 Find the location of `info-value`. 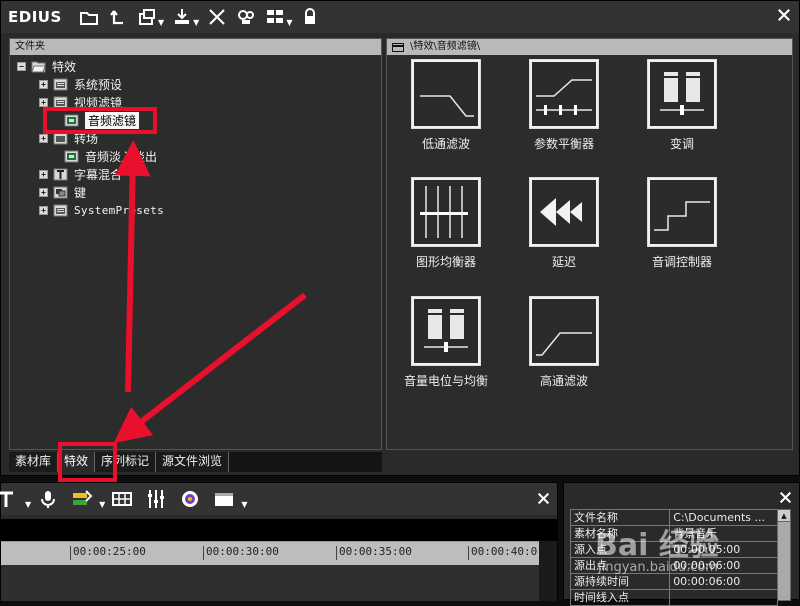

info-value is located at coordinates (723, 597).